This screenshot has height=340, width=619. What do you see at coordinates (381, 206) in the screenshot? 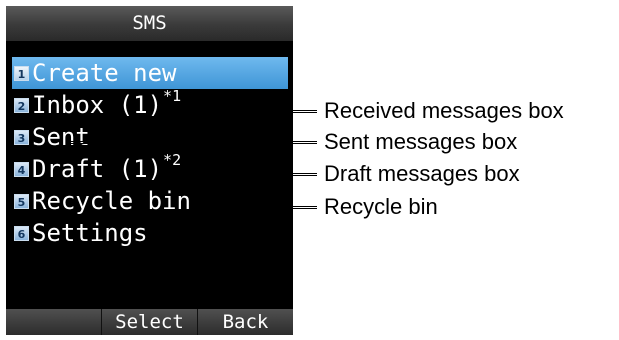
I see `callout-recycle-bin: Recycle bin` at bounding box center [381, 206].